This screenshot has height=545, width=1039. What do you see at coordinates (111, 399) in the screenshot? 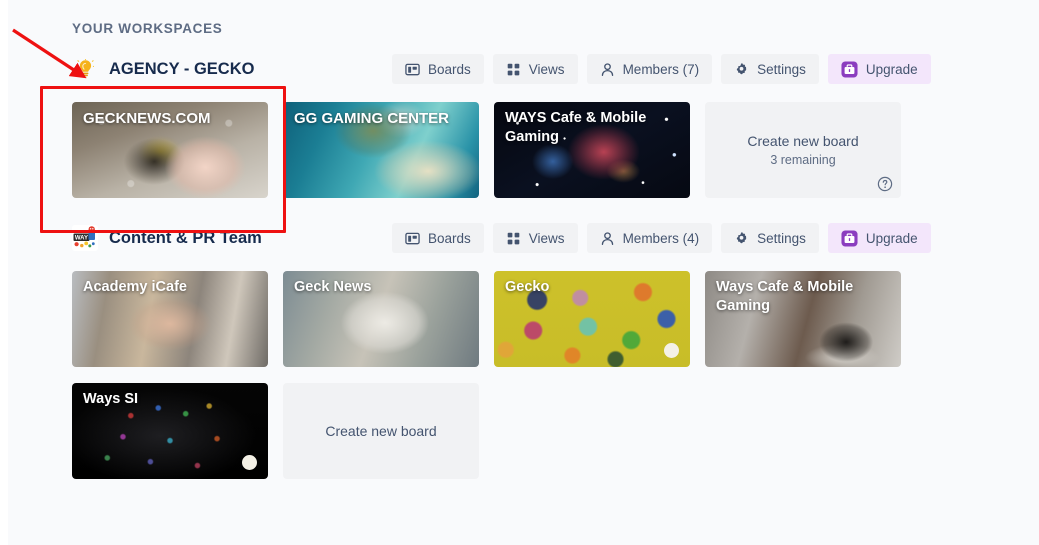
I see `board-title: Ways SI` at bounding box center [111, 399].